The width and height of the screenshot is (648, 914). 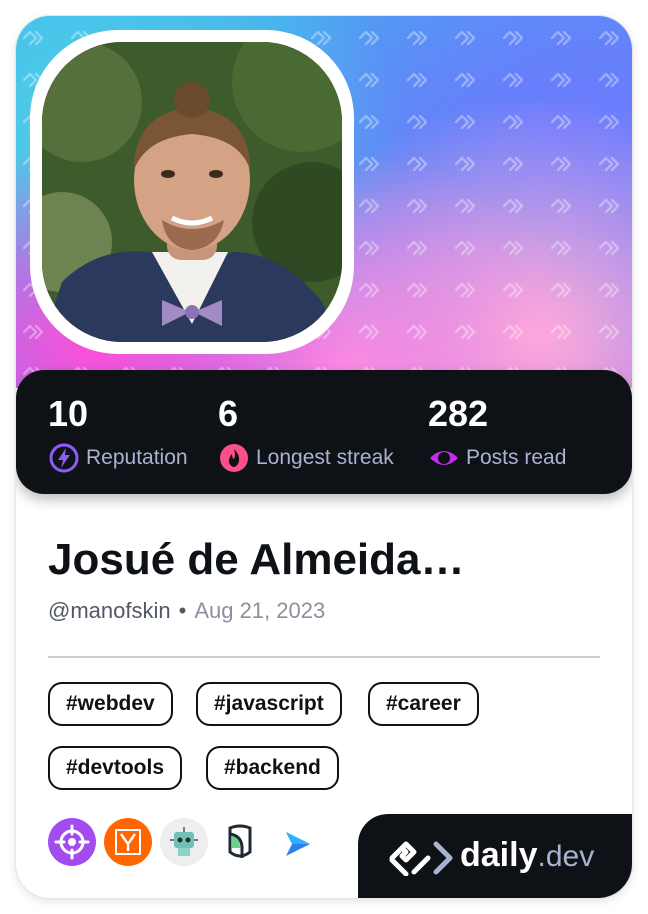 What do you see at coordinates (306, 433) in the screenshot?
I see `stat-longest-streak: 6 Longest streak` at bounding box center [306, 433].